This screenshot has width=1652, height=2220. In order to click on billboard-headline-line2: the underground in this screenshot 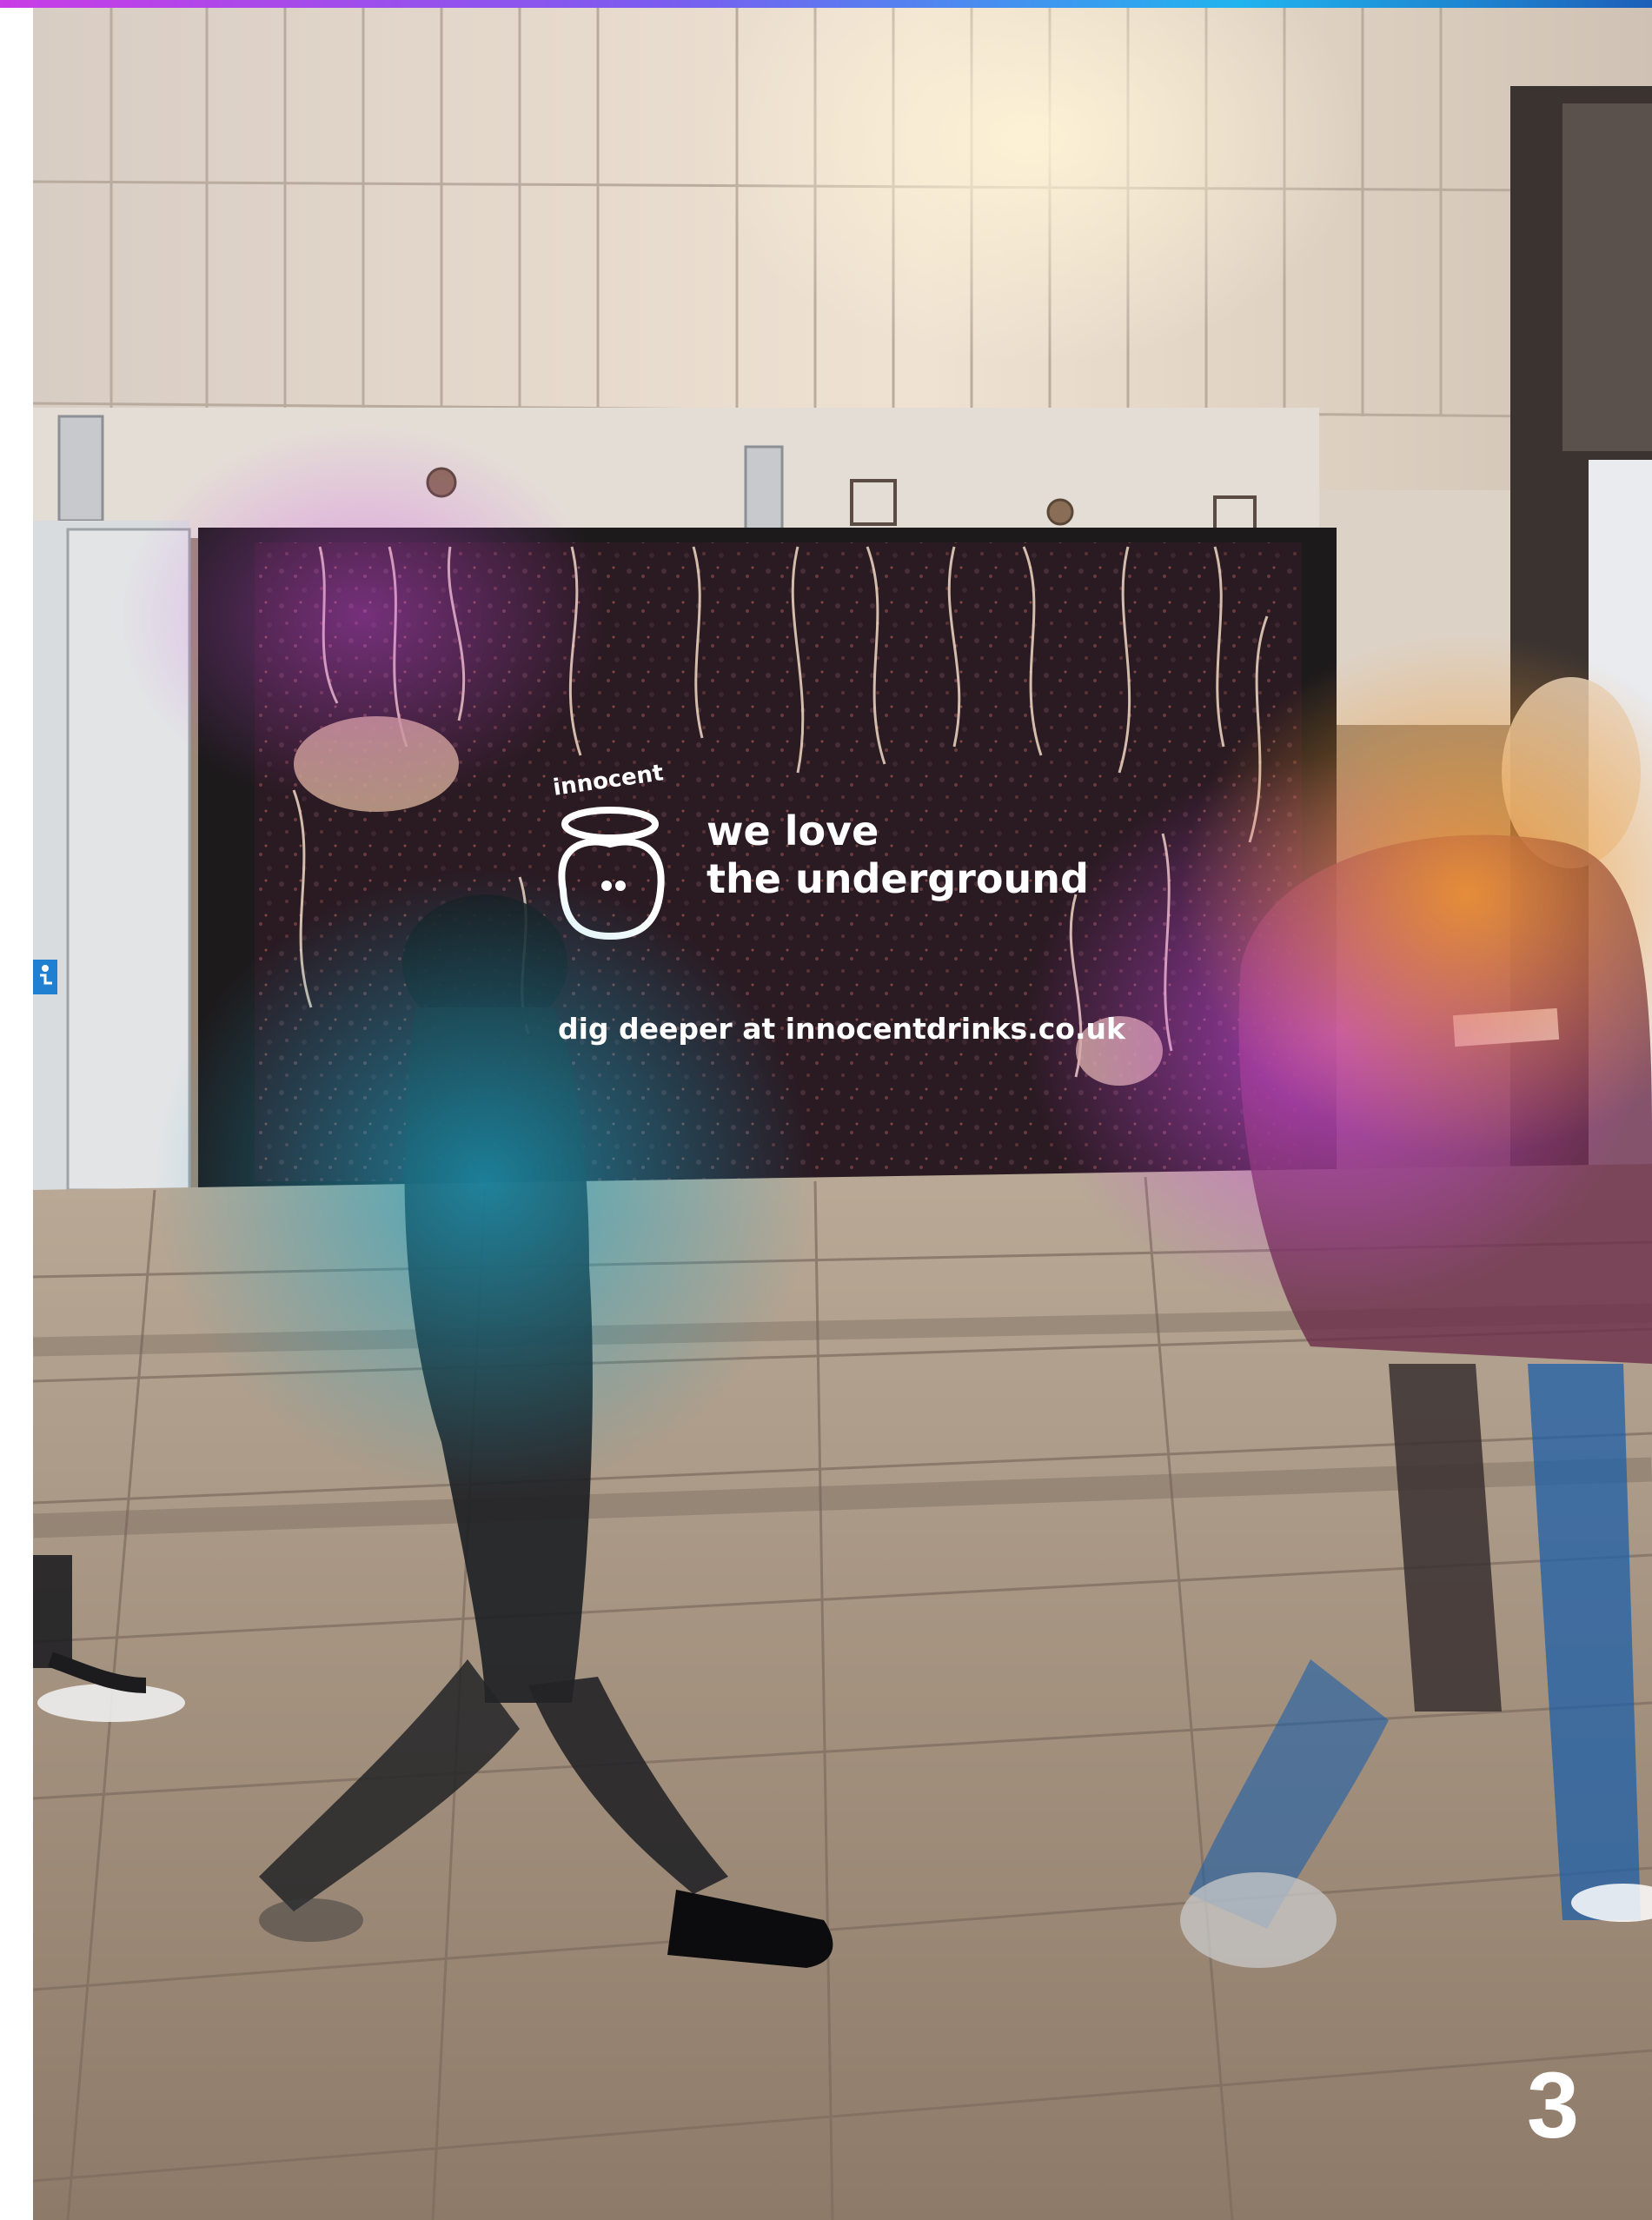, I will do `click(898, 879)`.